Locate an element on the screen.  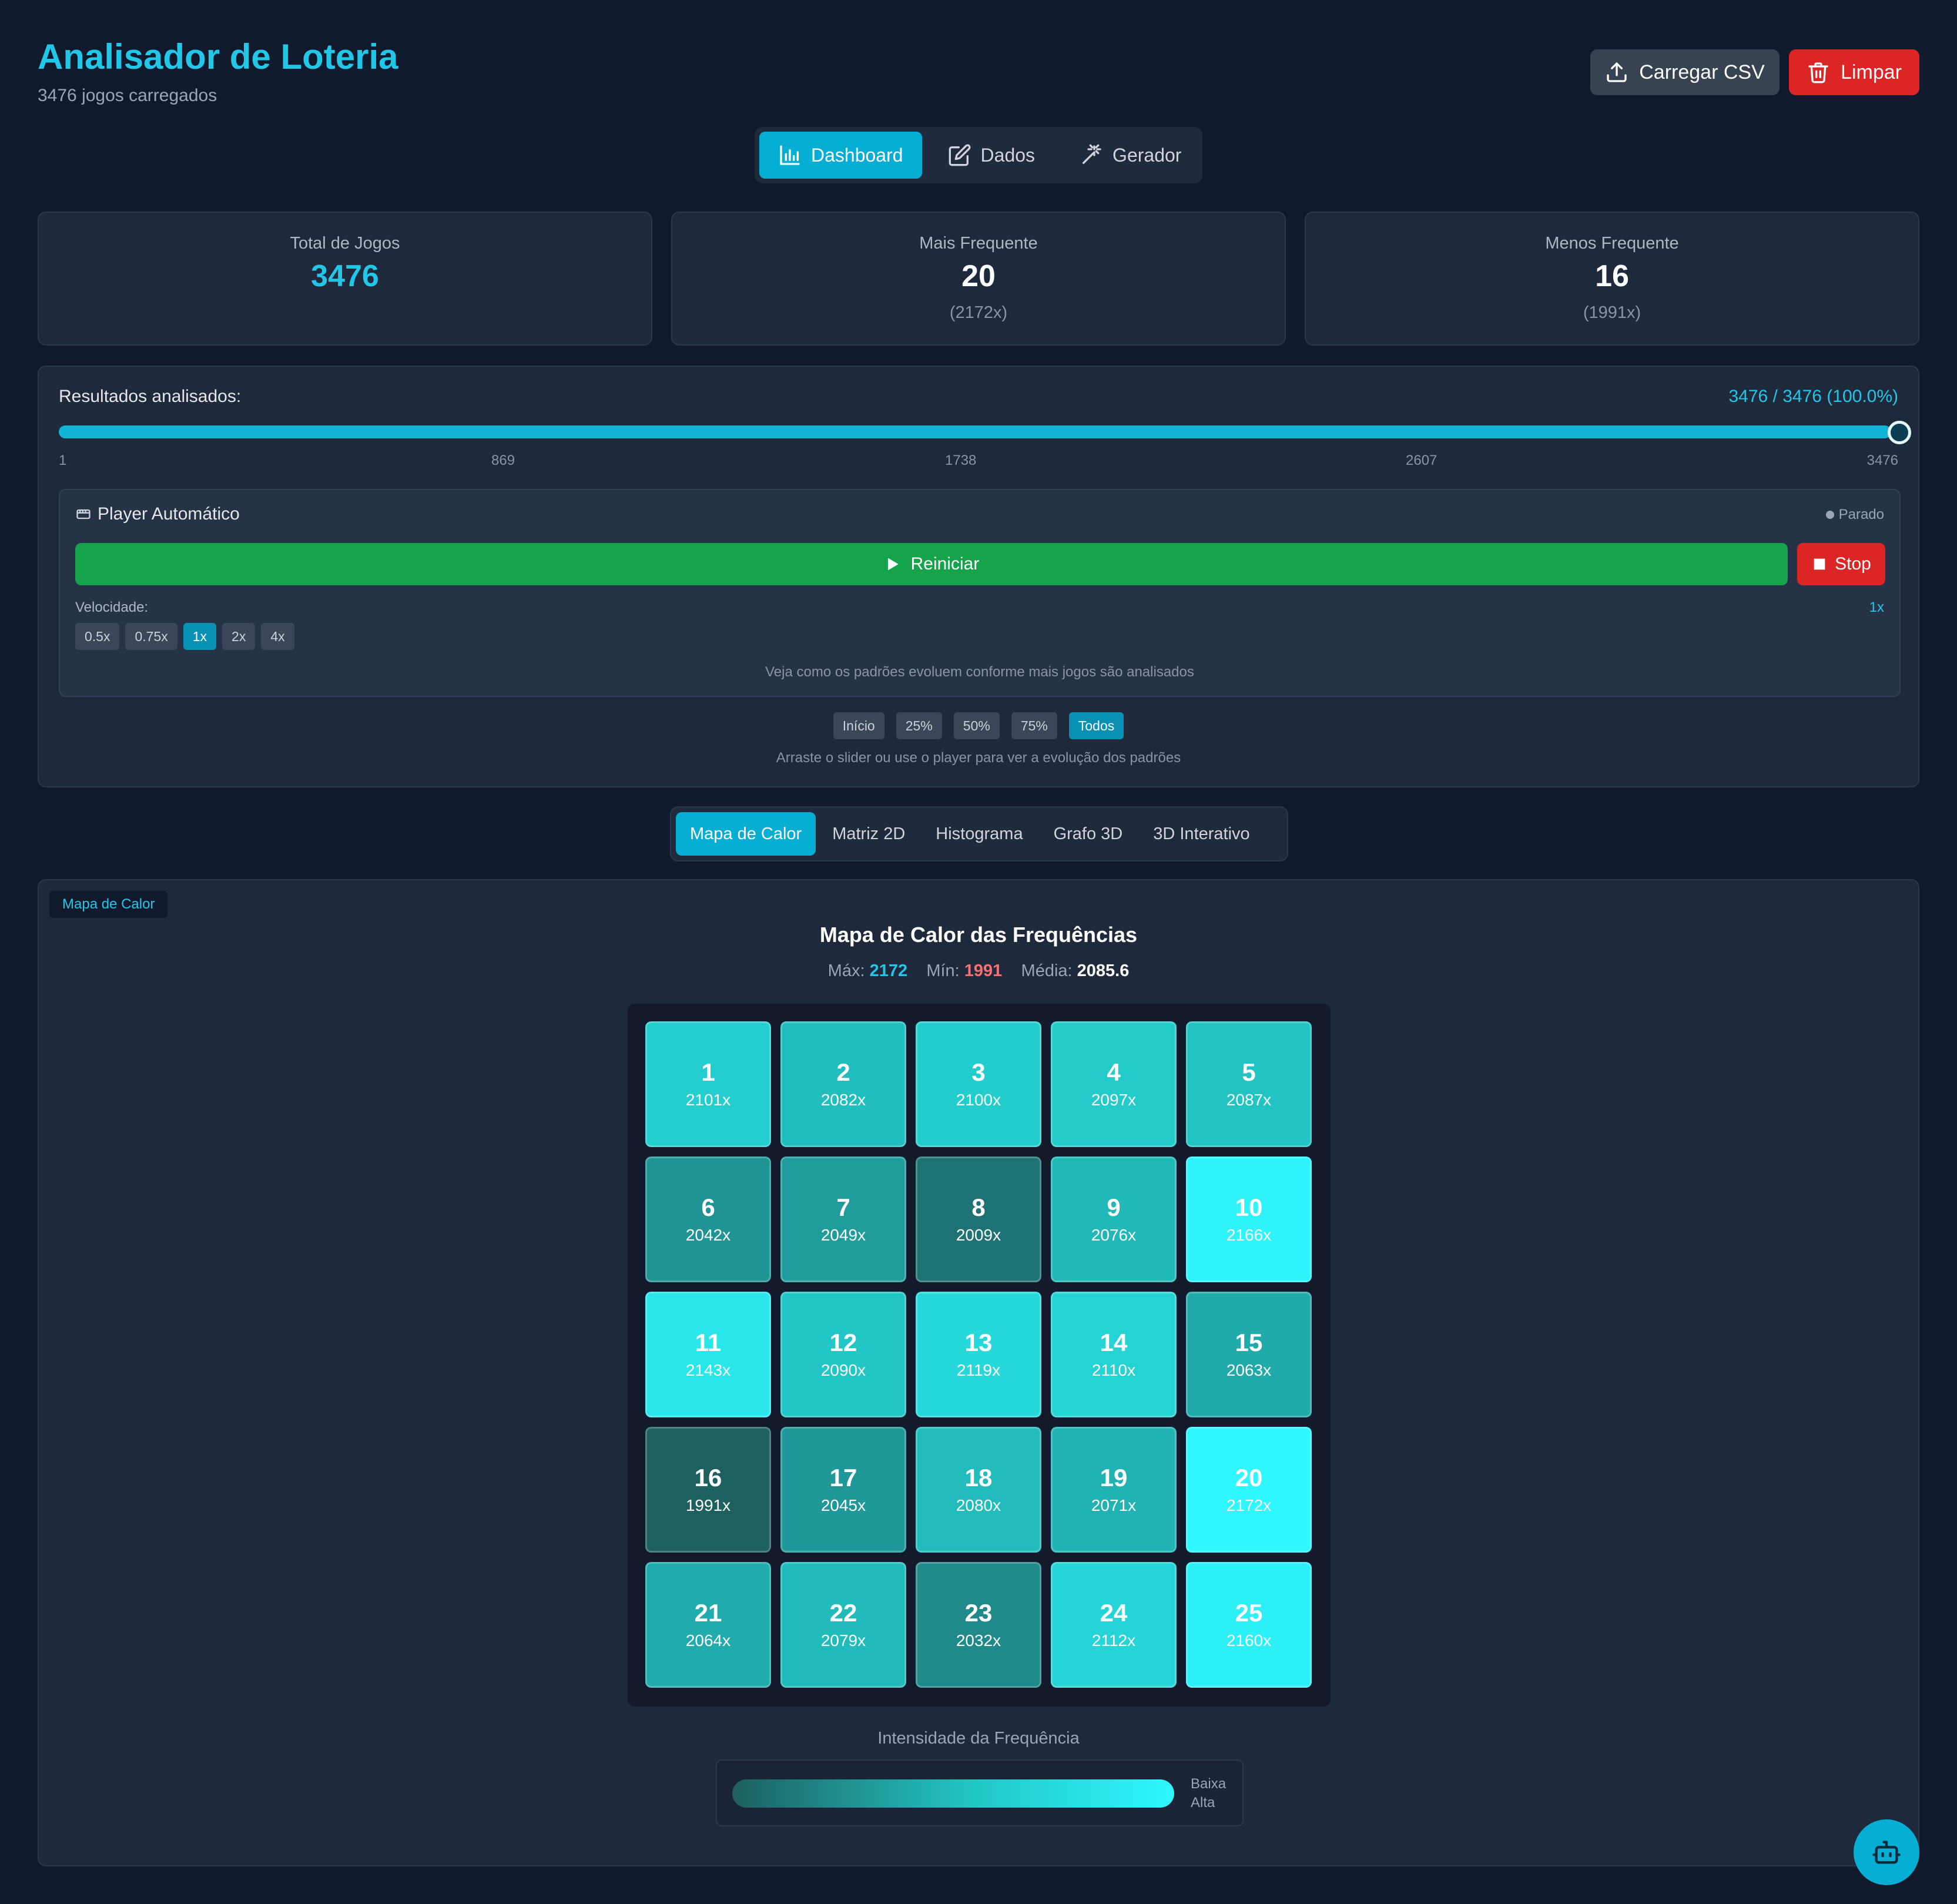
speed-option-2x: 2x is located at coordinates (239, 636).